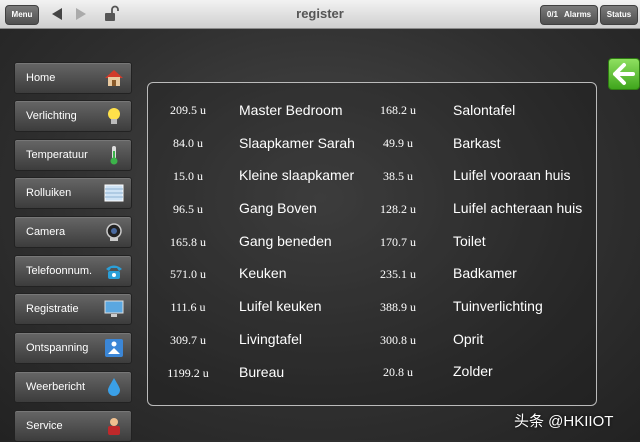 Image resolution: width=640 pixels, height=442 pixels. I want to click on sidebar-item-label: Verlichting, so click(51, 116).